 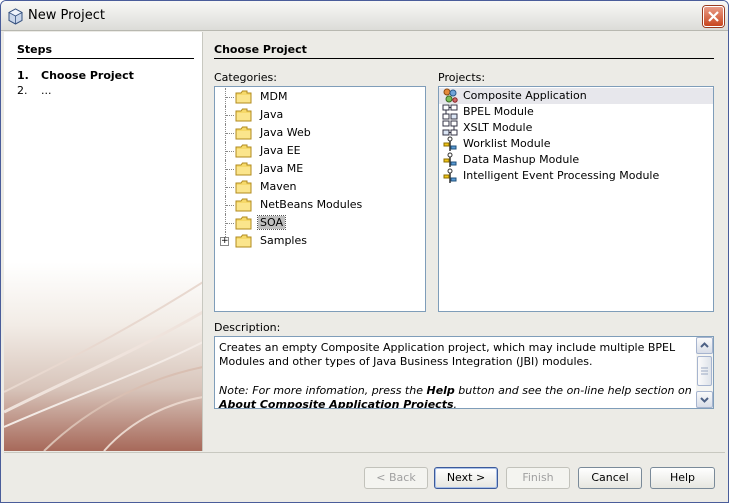 I want to click on next-button: Next >, so click(x=466, y=478).